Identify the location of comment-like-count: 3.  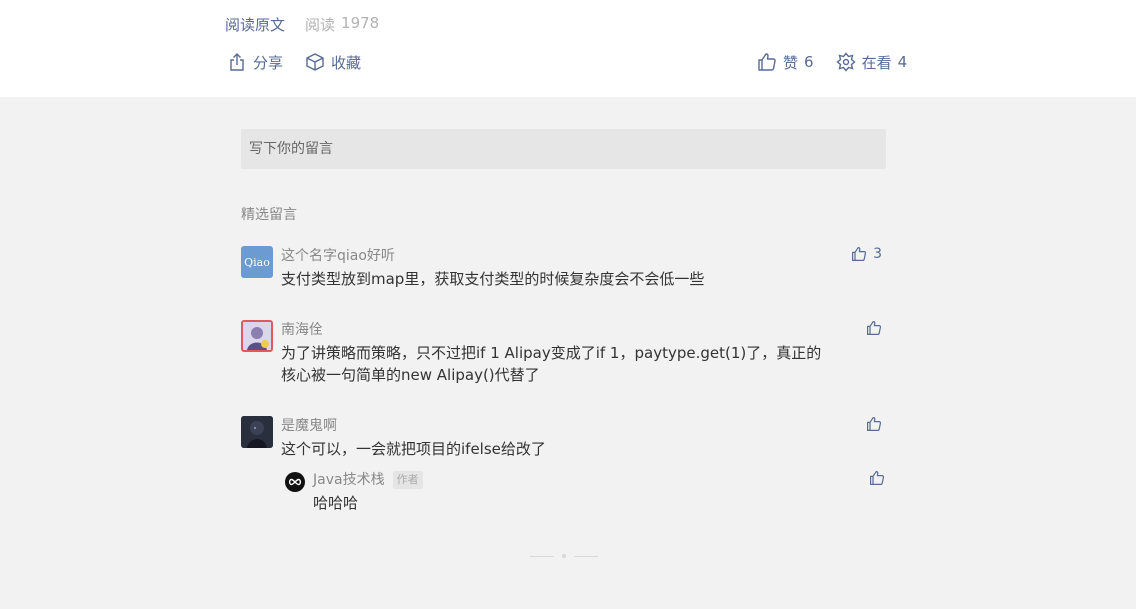
(877, 254).